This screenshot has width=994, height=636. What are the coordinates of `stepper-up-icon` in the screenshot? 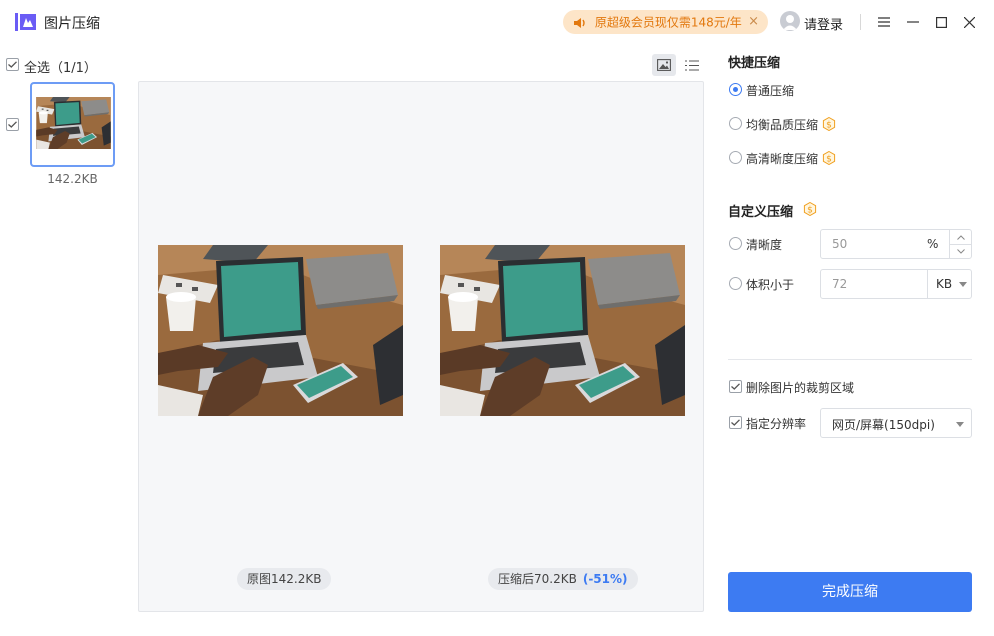 It's located at (960, 237).